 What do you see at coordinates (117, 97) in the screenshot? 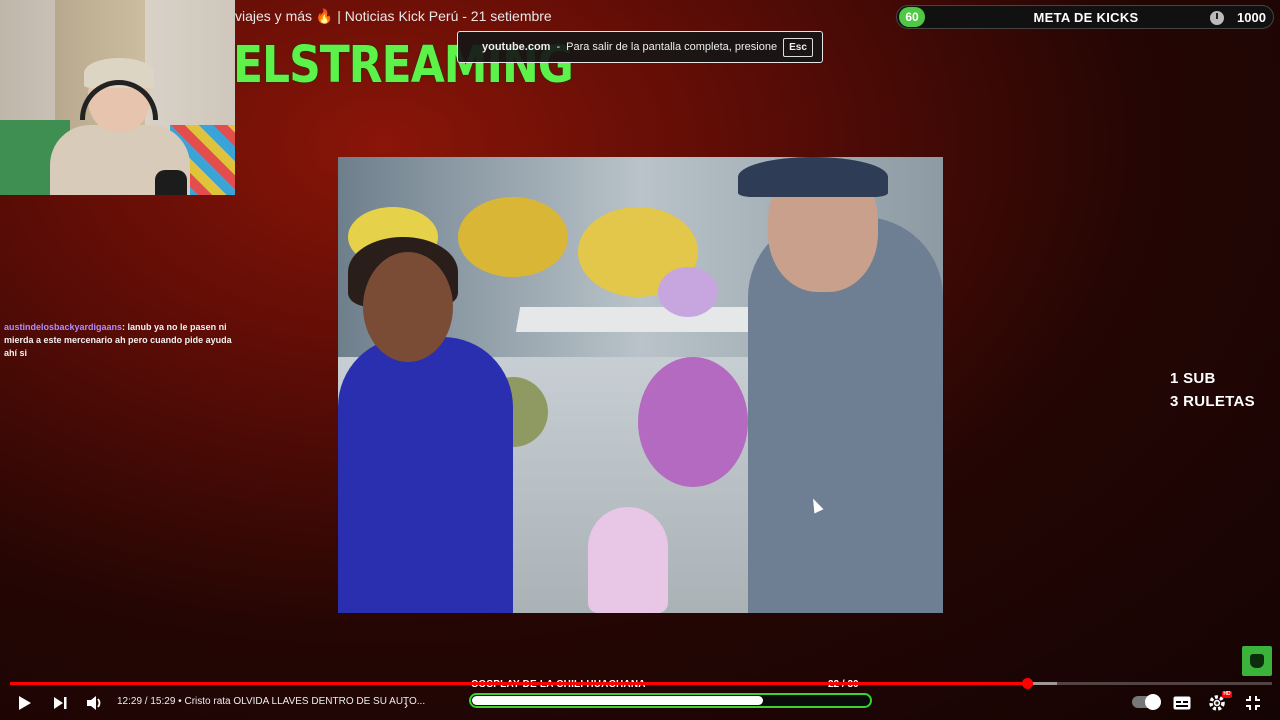
I see `webcam-feed` at bounding box center [117, 97].